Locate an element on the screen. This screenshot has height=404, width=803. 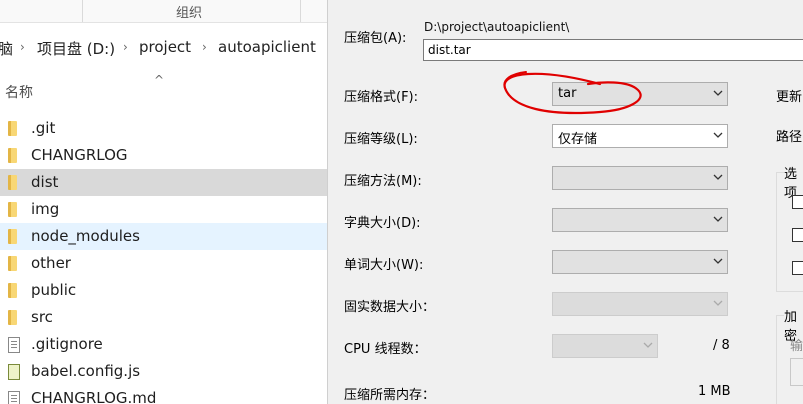
js-file-icon is located at coordinates (14, 372).